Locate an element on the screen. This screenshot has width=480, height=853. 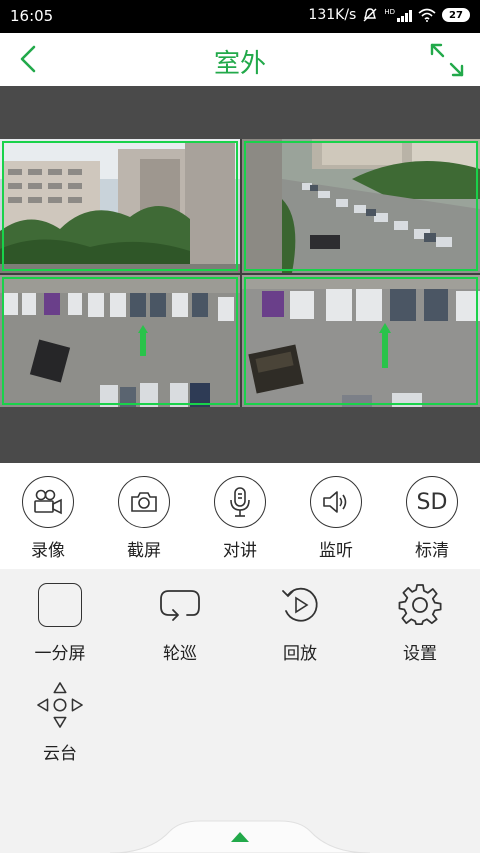
microphone-icon is located at coordinates (240, 502).